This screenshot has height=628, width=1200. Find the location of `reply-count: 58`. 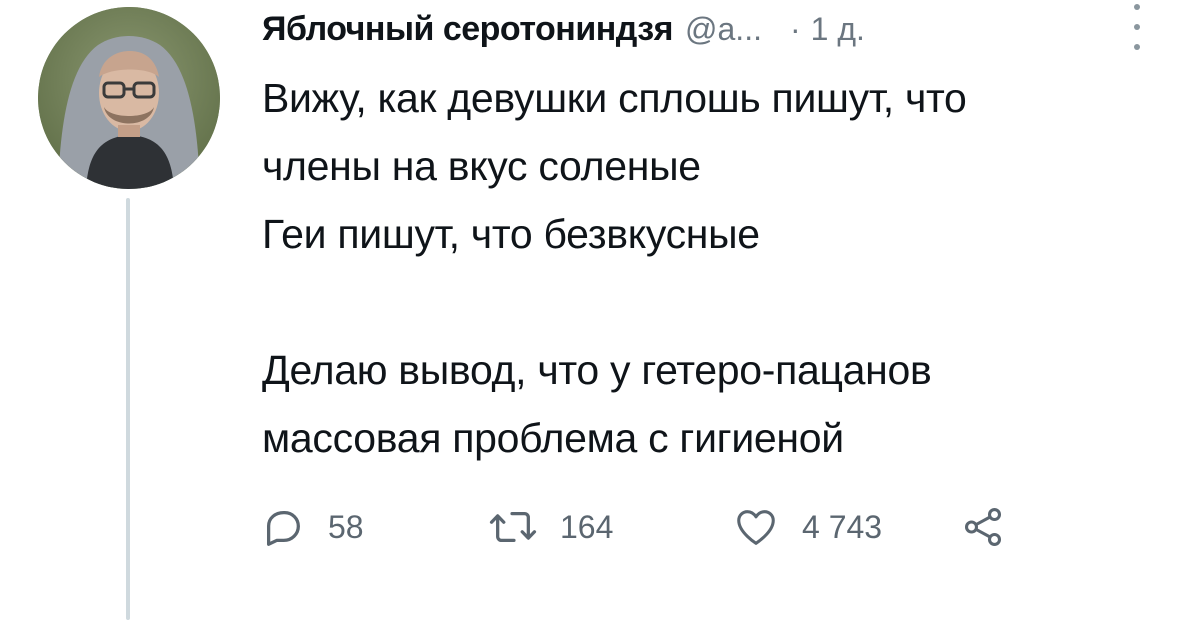

reply-count: 58 is located at coordinates (346, 526).